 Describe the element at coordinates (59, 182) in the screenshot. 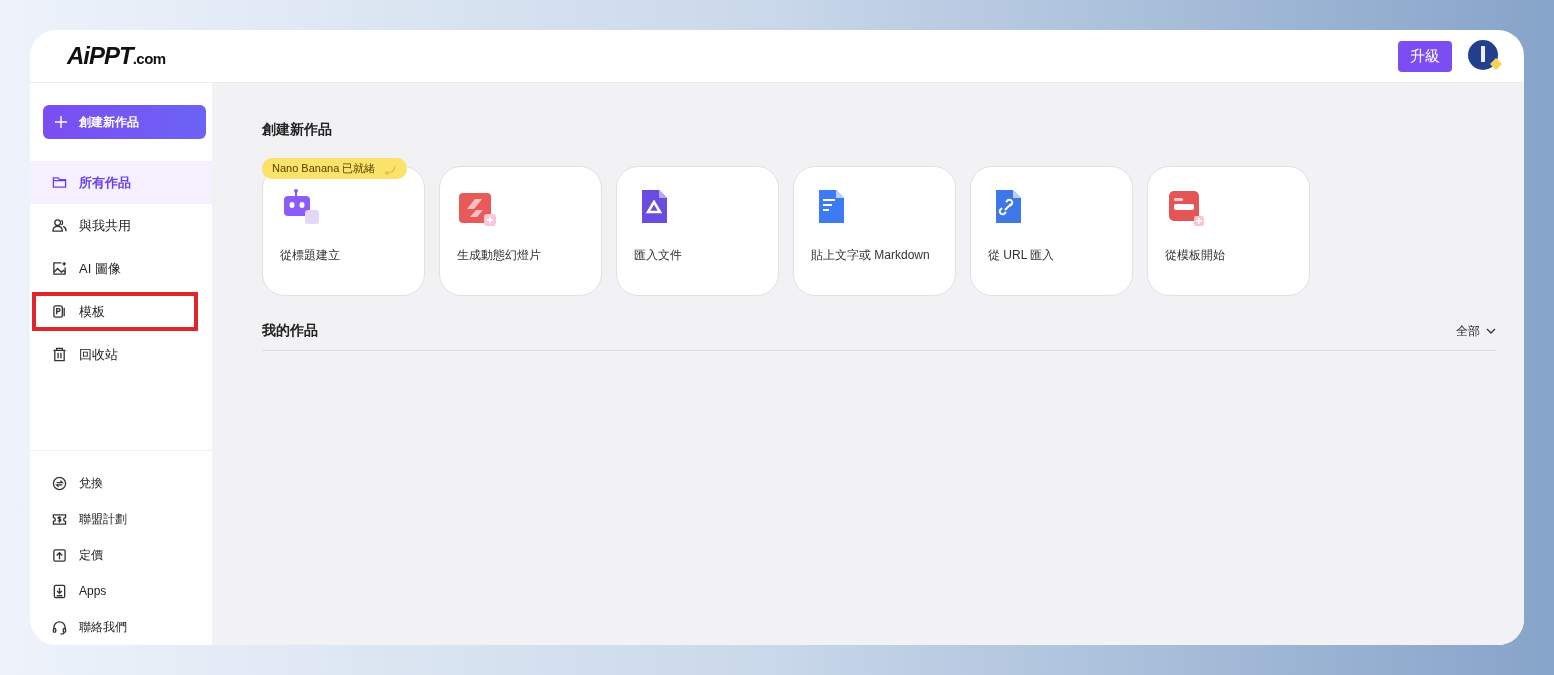

I see `folder-icon` at that location.